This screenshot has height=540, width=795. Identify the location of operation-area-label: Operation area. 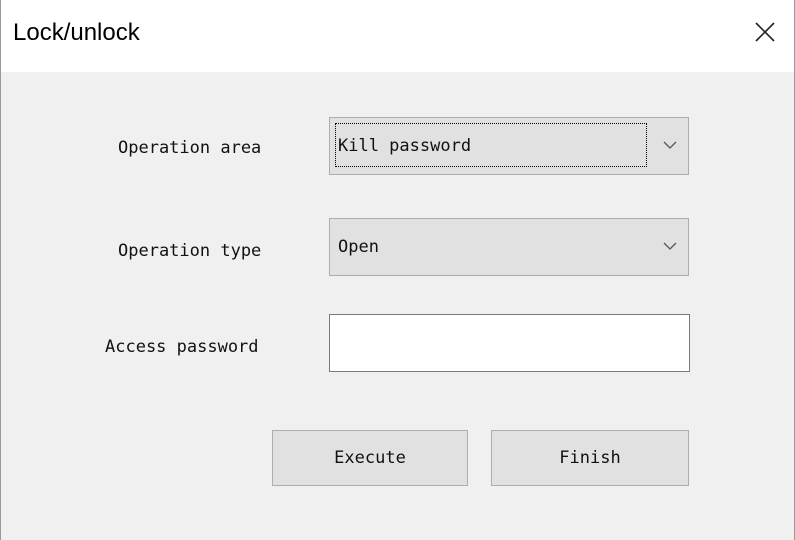
(190, 148).